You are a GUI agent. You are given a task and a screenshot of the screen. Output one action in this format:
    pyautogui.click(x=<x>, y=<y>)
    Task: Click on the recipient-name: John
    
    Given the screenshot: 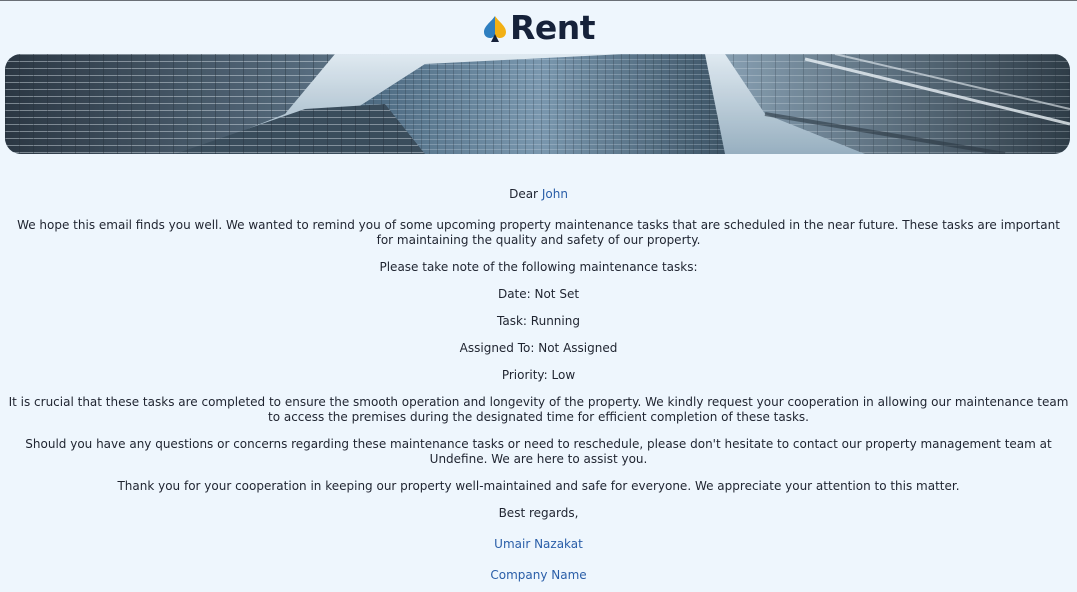 What is the action you would take?
    pyautogui.click(x=554, y=194)
    